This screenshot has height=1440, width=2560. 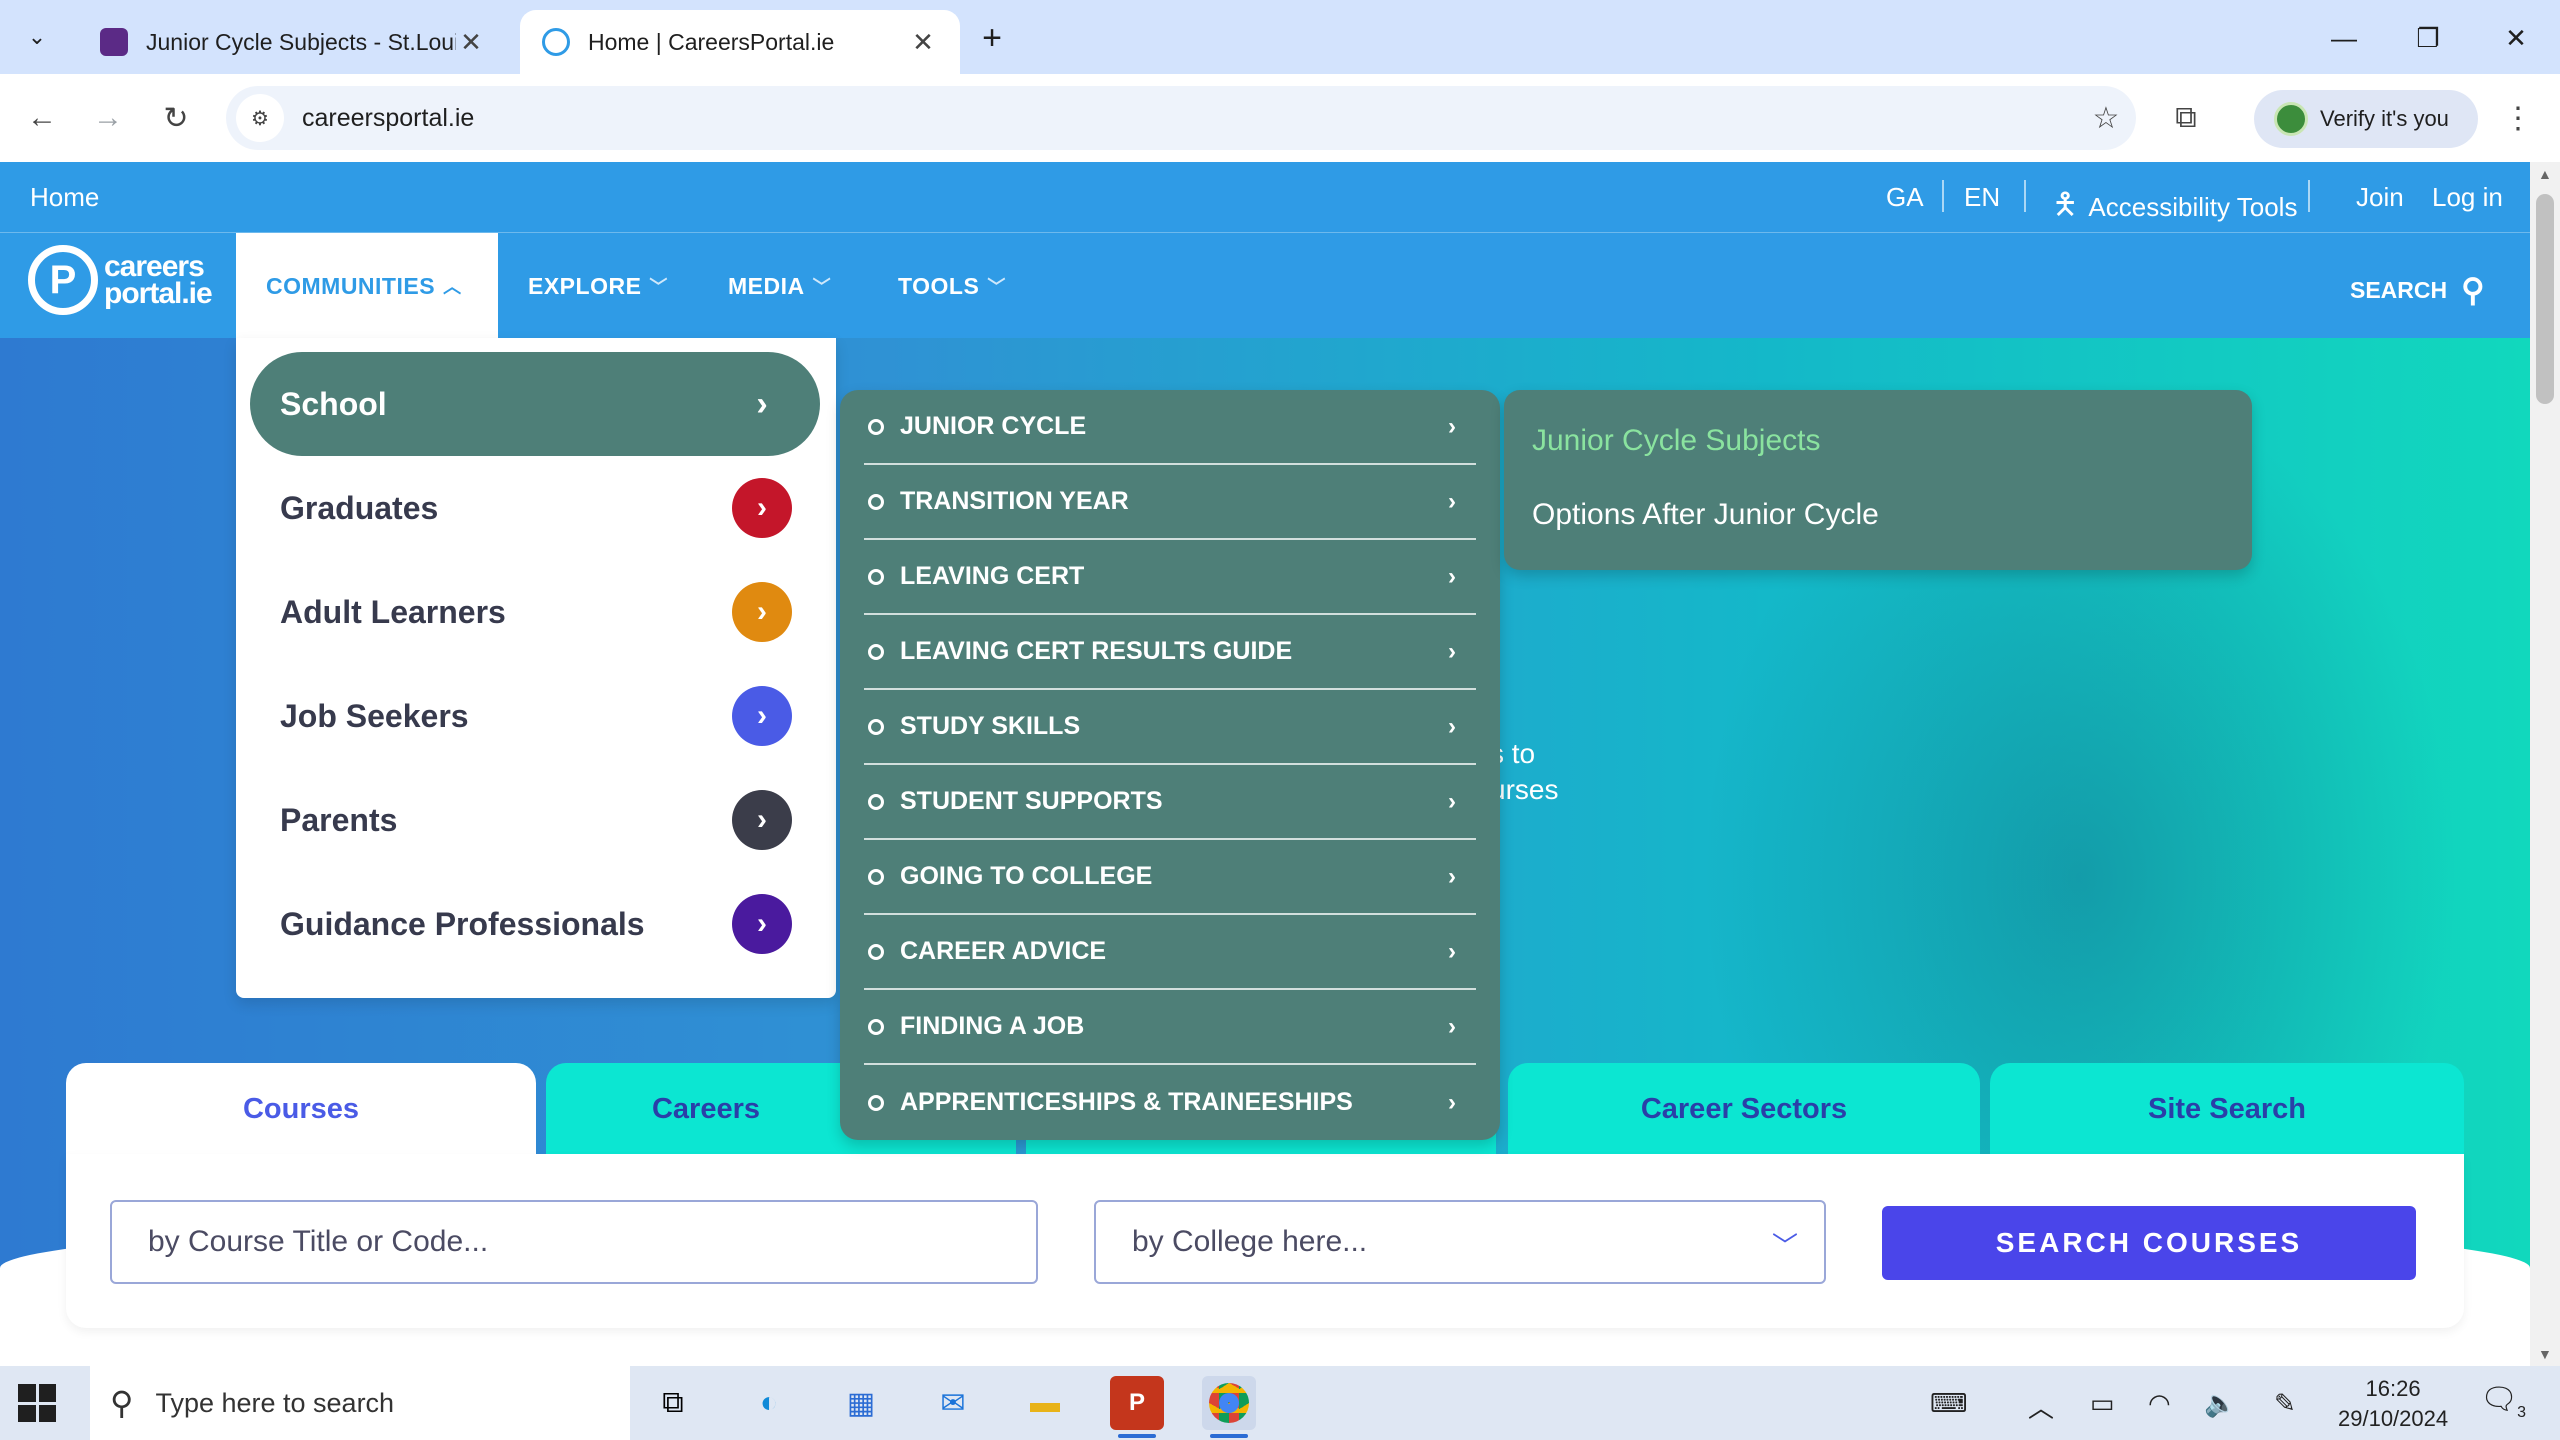 What do you see at coordinates (42, 118) in the screenshot?
I see `back-icon: ←` at bounding box center [42, 118].